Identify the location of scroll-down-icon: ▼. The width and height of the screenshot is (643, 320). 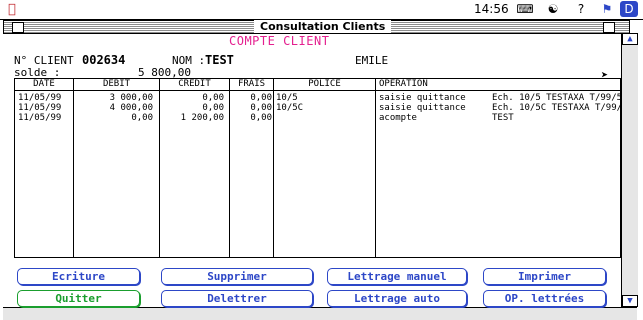
(630, 301).